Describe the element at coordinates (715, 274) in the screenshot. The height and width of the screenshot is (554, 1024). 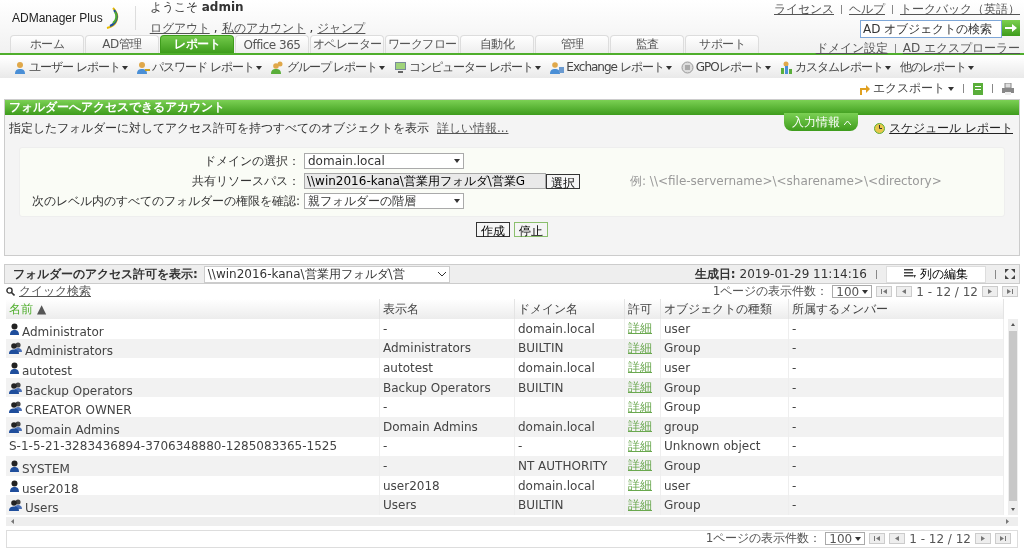
I see `generated-label: 生成日:` at that location.